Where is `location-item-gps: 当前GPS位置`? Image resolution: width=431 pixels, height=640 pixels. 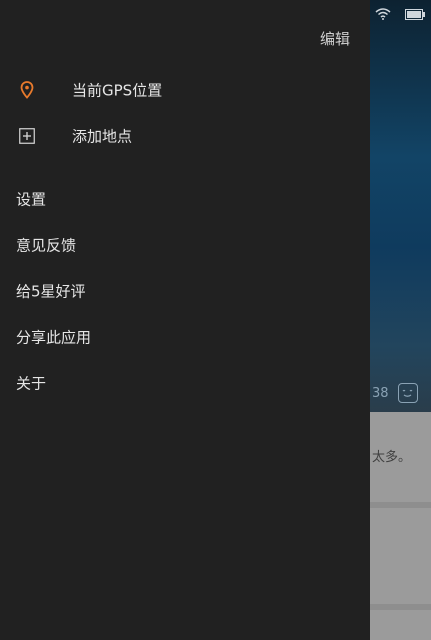 location-item-gps: 当前GPS位置 is located at coordinates (185, 90).